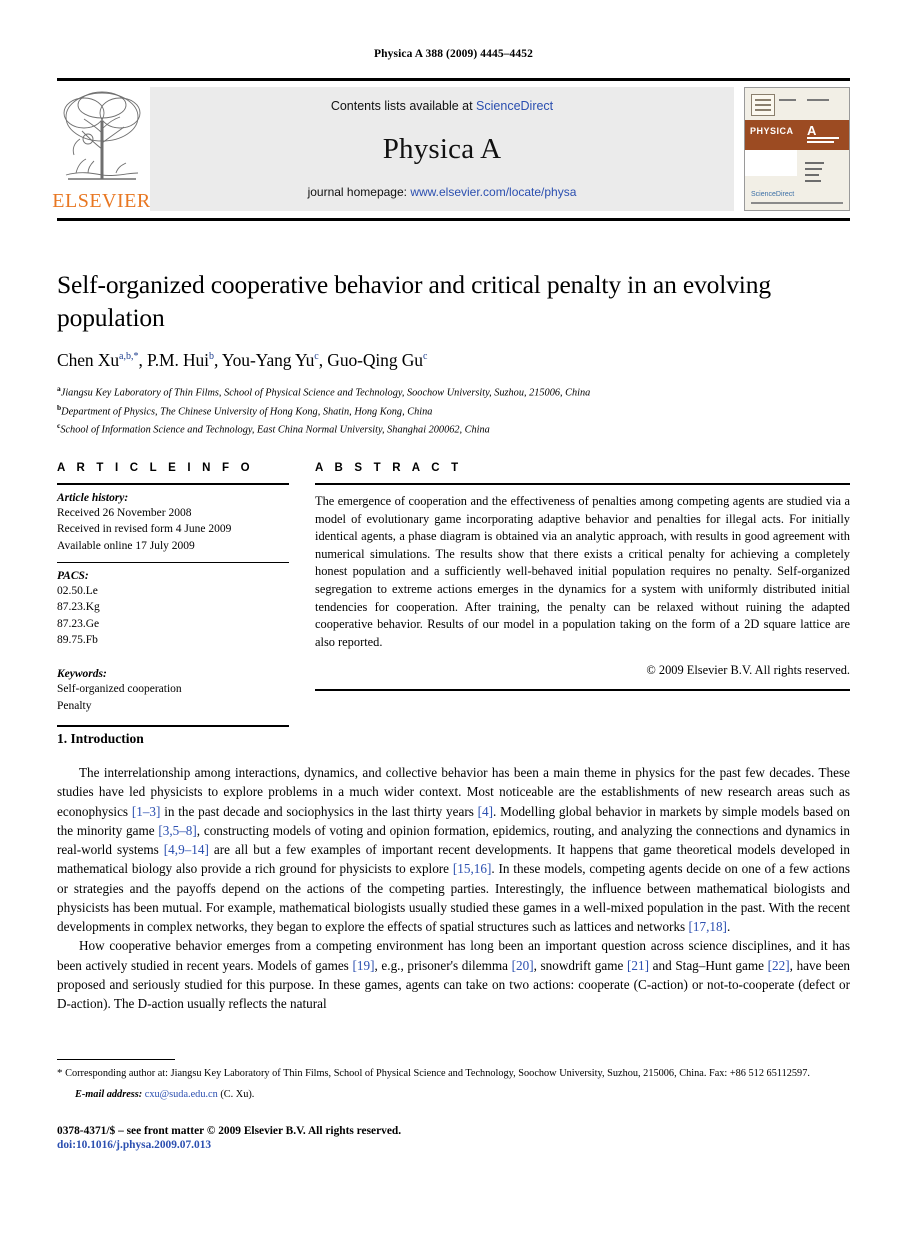  Describe the element at coordinates (493, 192) in the screenshot. I see `journal-homepage-link: www.elsevier.com/locate/physa` at that location.